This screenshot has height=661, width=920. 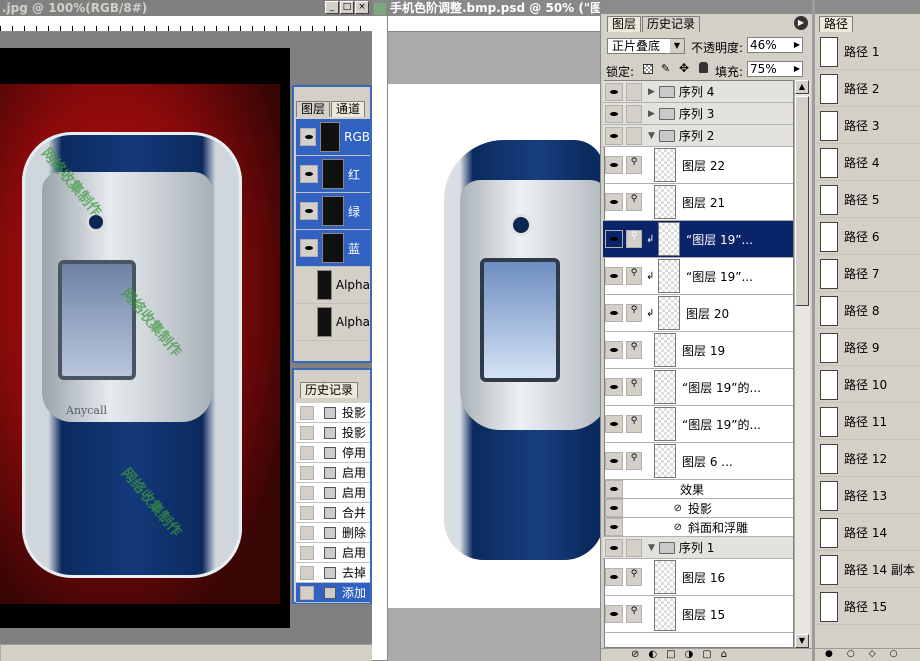 What do you see at coordinates (868, 89) in the screenshot?
I see `path-row: 路径 2` at bounding box center [868, 89].